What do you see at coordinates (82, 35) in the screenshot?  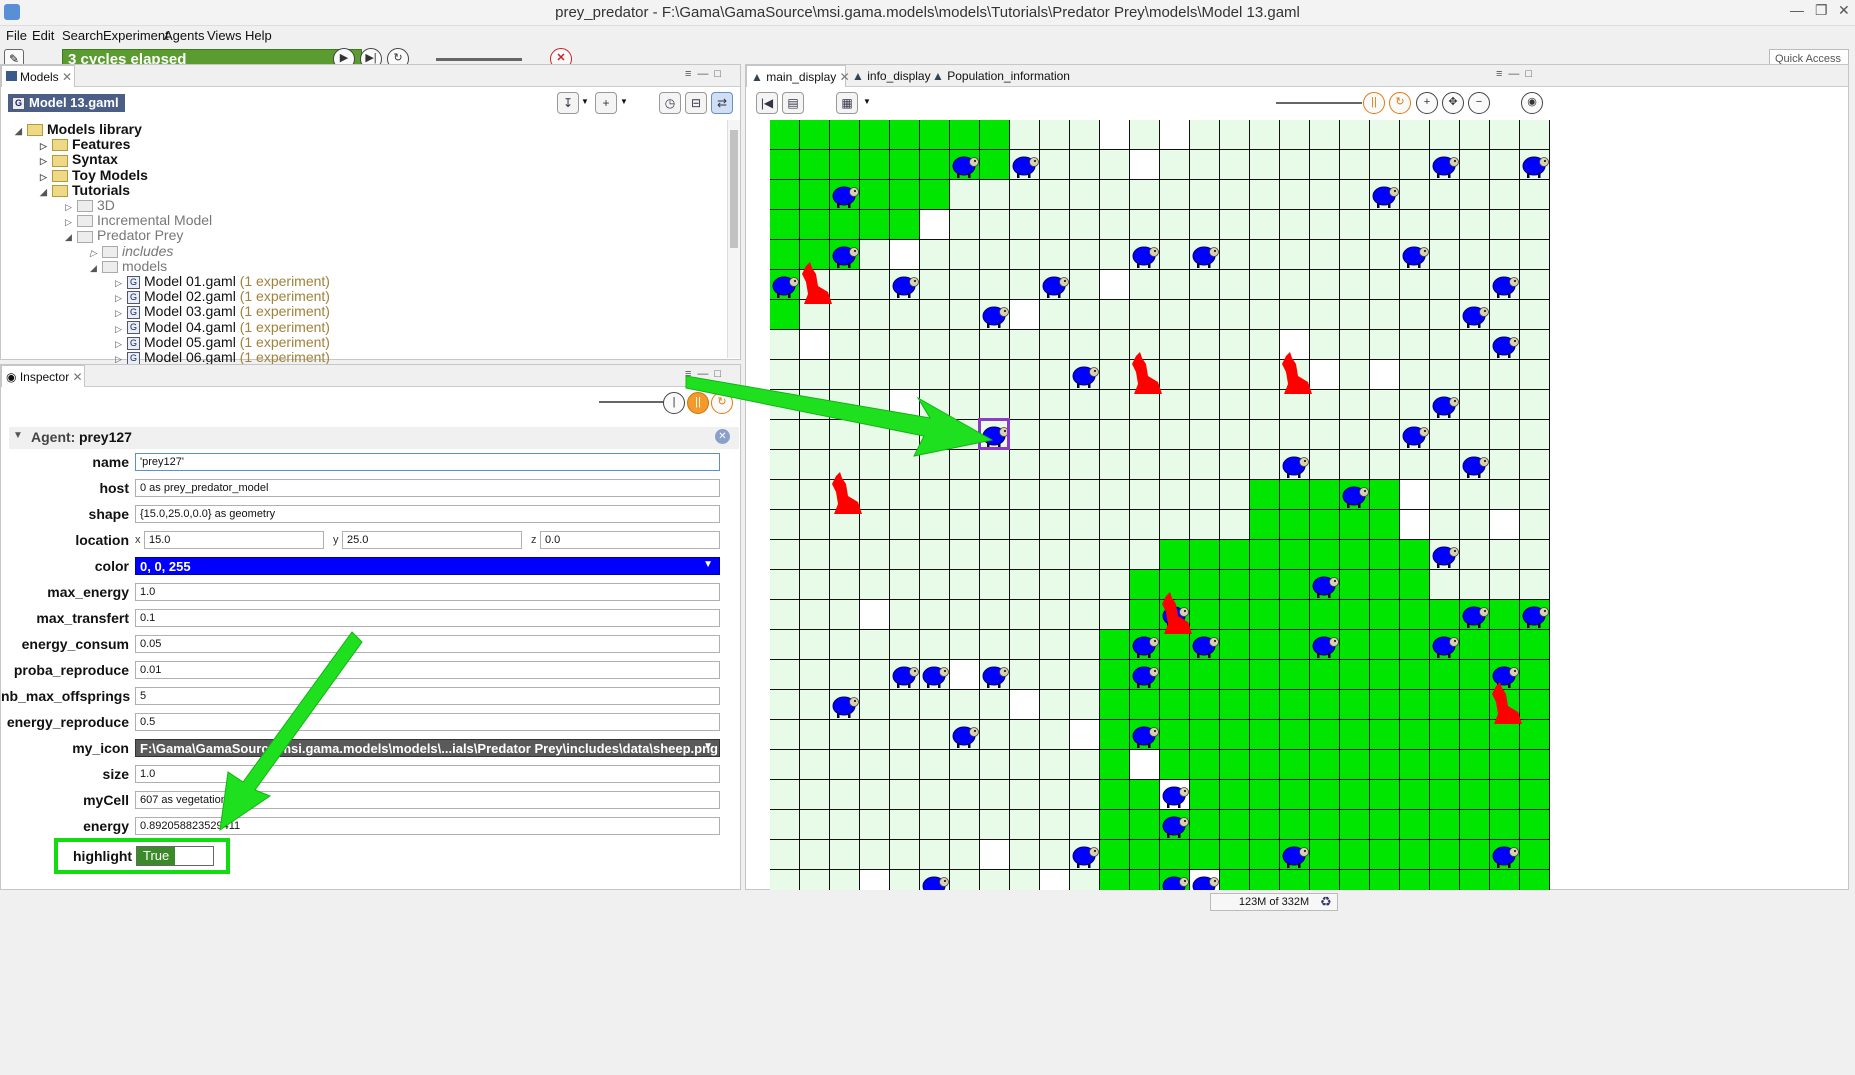 I see `menu-search: Search` at bounding box center [82, 35].